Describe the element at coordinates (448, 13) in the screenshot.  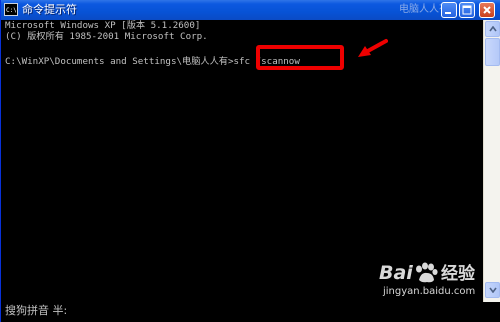
I see `minimize-icon` at that location.